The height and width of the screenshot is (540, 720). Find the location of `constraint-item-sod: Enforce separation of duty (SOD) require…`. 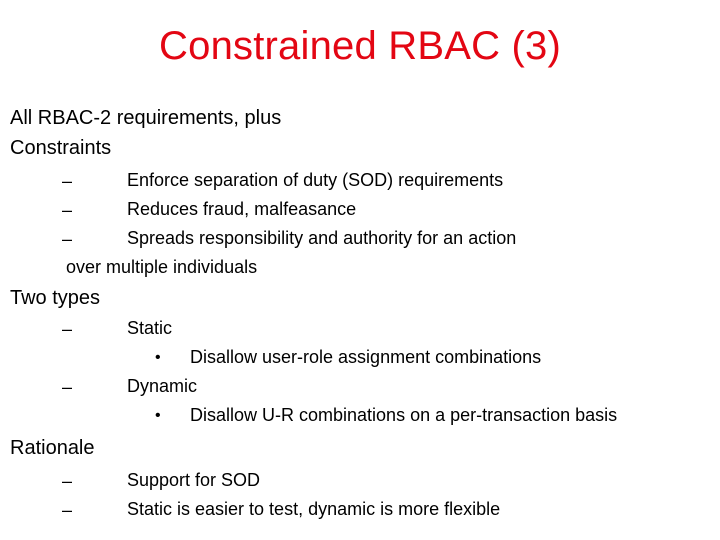

constraint-item-sod: Enforce separation of duty (SOD) require… is located at coordinates (315, 180).